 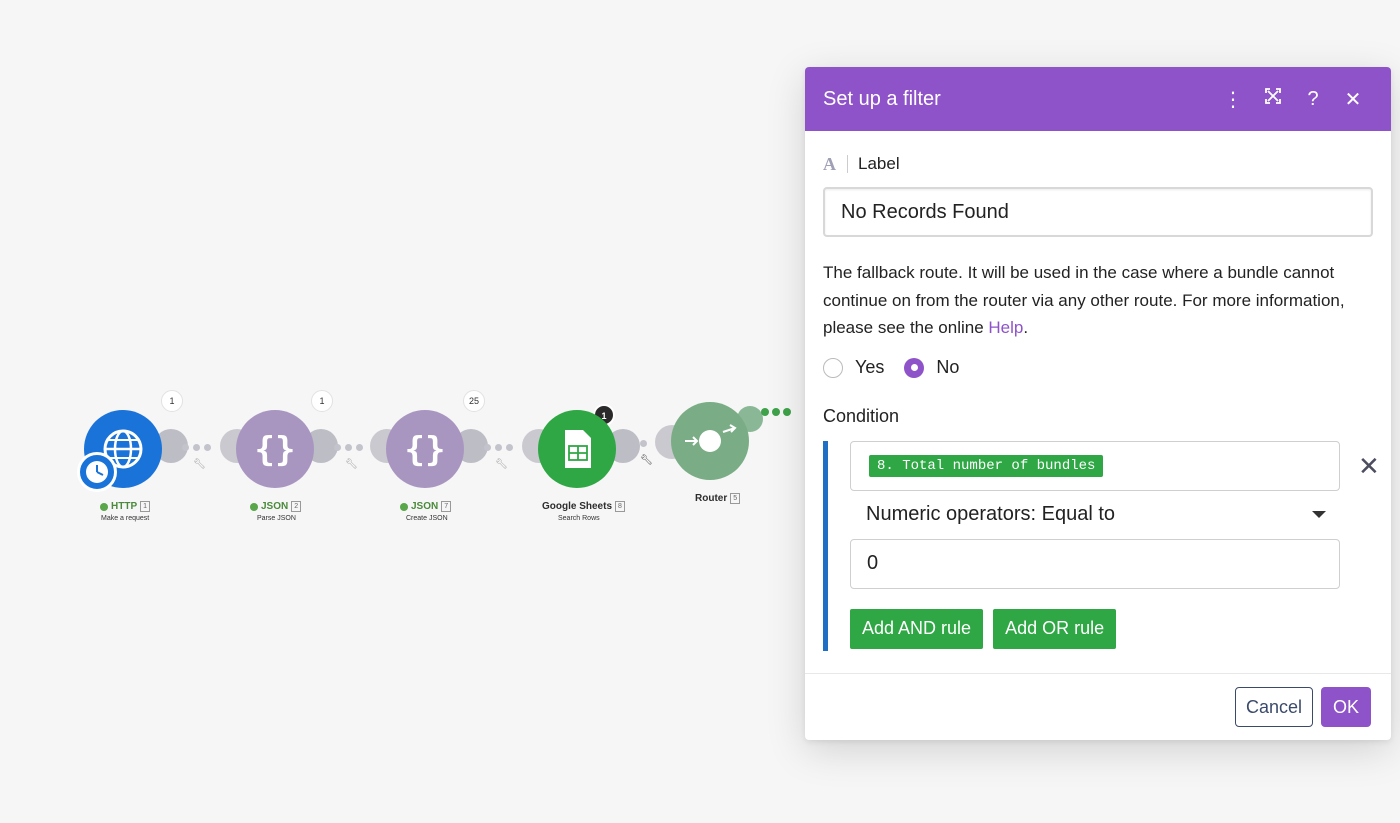 I want to click on operand-pill: 8. Total number of bundles, so click(x=986, y=465).